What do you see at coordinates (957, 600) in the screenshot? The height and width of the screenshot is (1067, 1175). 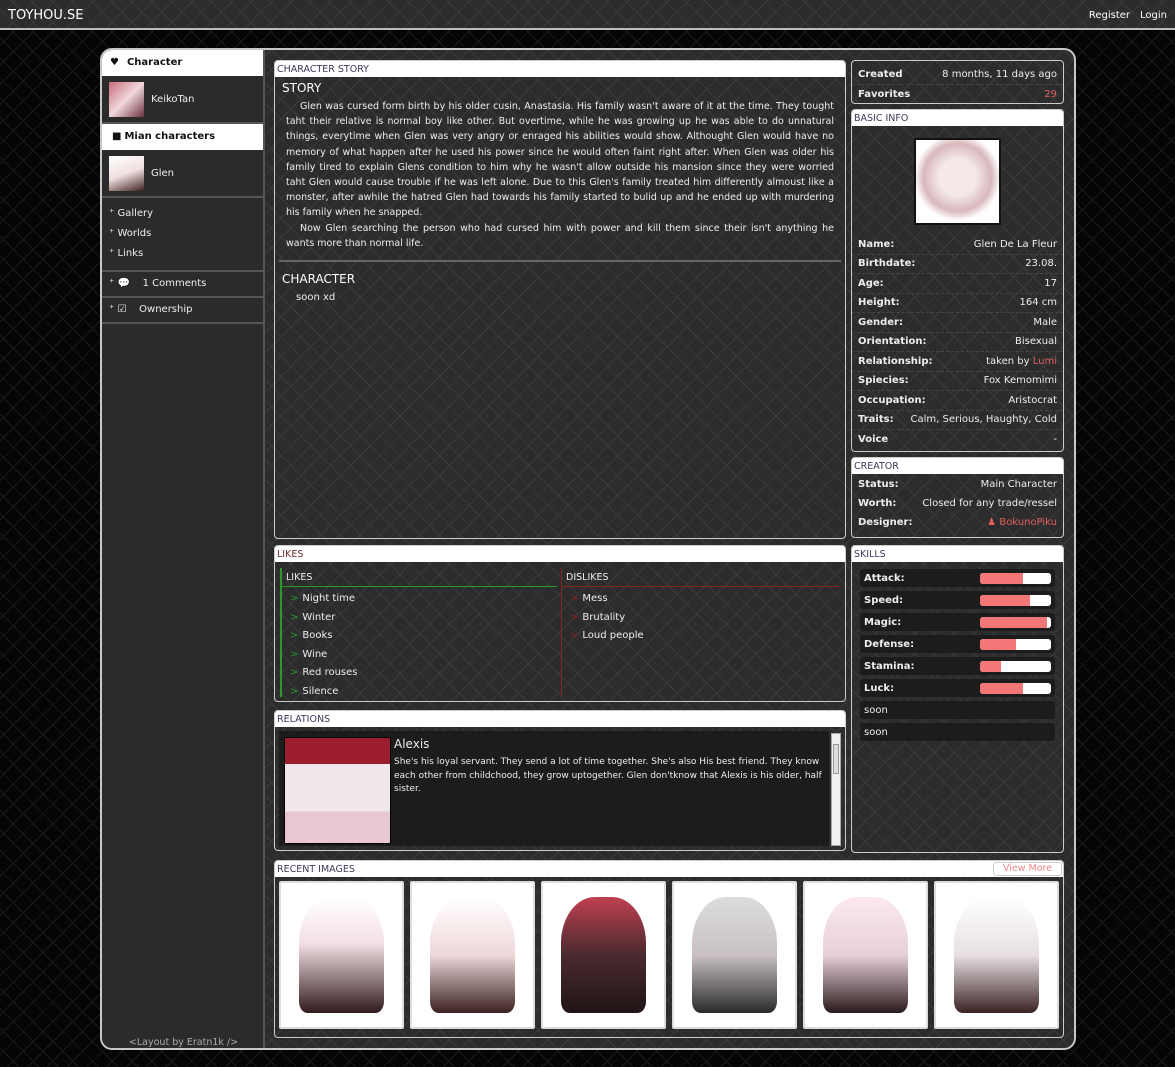 I see `skill-row: Speed:` at bounding box center [957, 600].